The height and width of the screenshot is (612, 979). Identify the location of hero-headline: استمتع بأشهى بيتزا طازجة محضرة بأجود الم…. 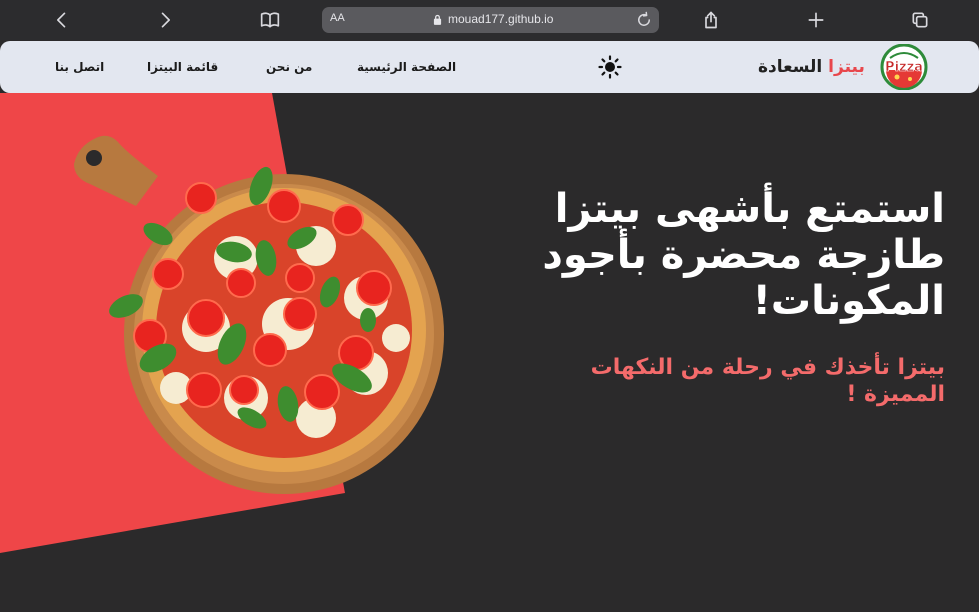
(743, 255).